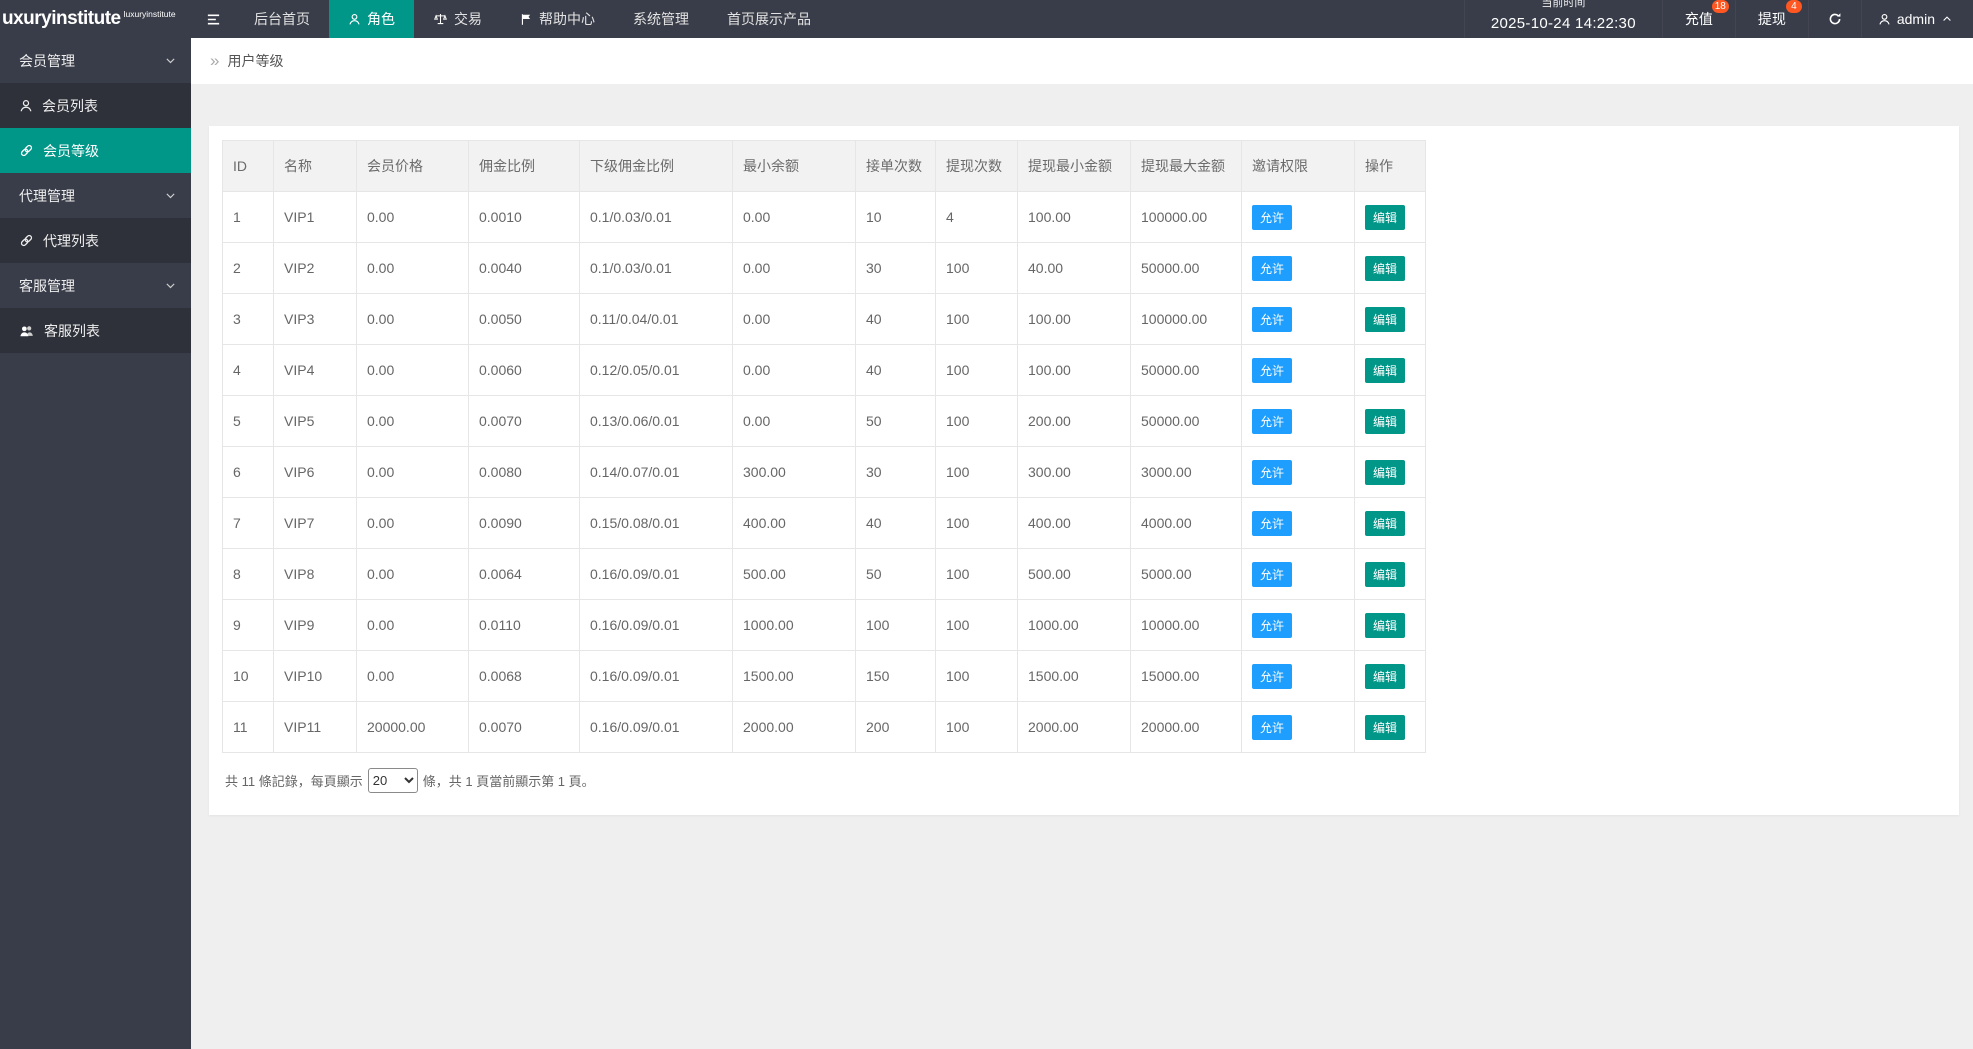  I want to click on sidebar-item-member-list: 会员列表, so click(95, 105).